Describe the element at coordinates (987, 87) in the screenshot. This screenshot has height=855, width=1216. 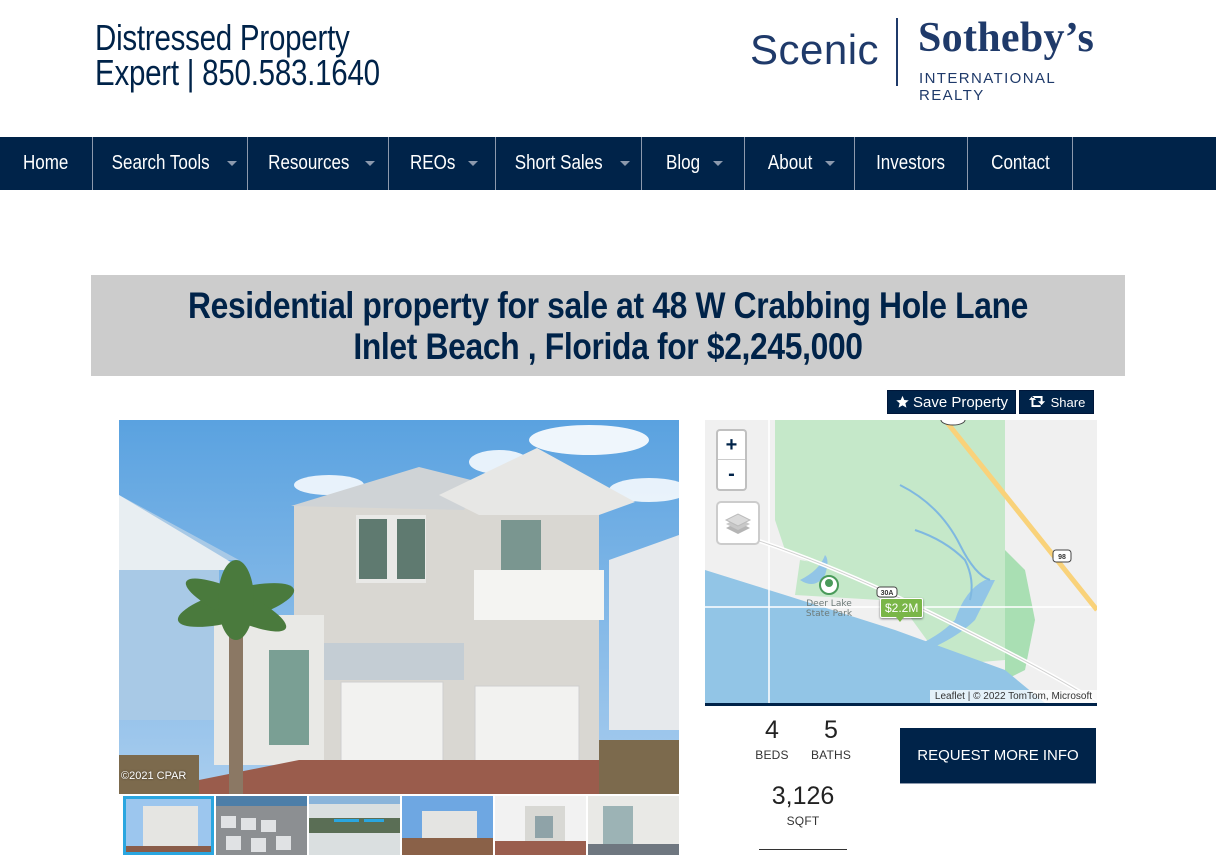
I see `logo-tagline: INTERNATIONAL REALTY` at that location.